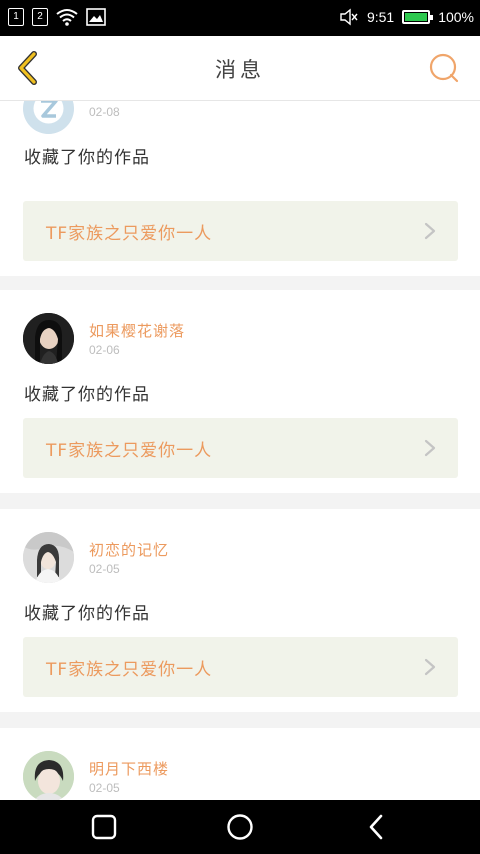 Image resolution: width=480 pixels, height=854 pixels. Describe the element at coordinates (377, 827) in the screenshot. I see `back-icon` at that location.